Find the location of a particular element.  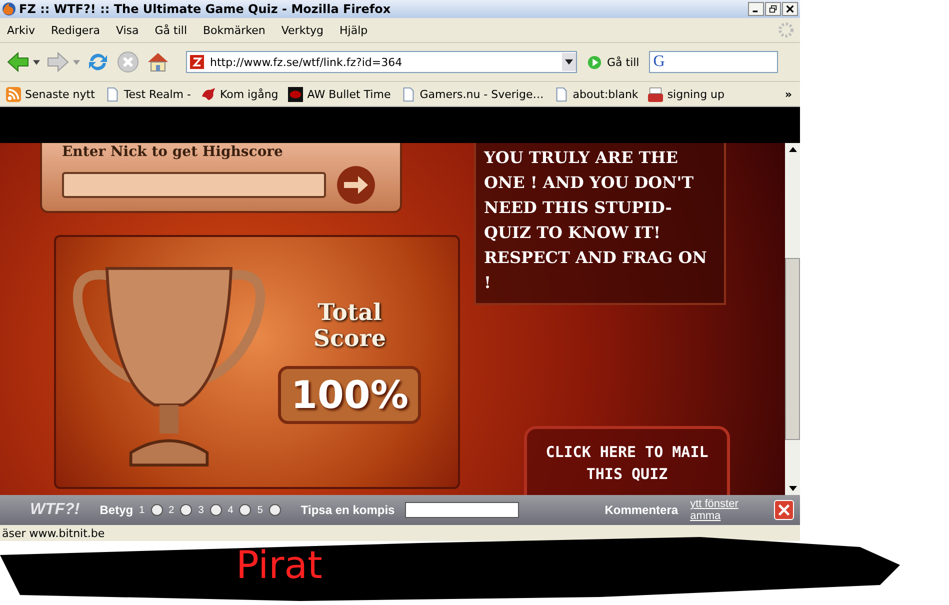

wtf-logo: WTF?! is located at coordinates (55, 510).